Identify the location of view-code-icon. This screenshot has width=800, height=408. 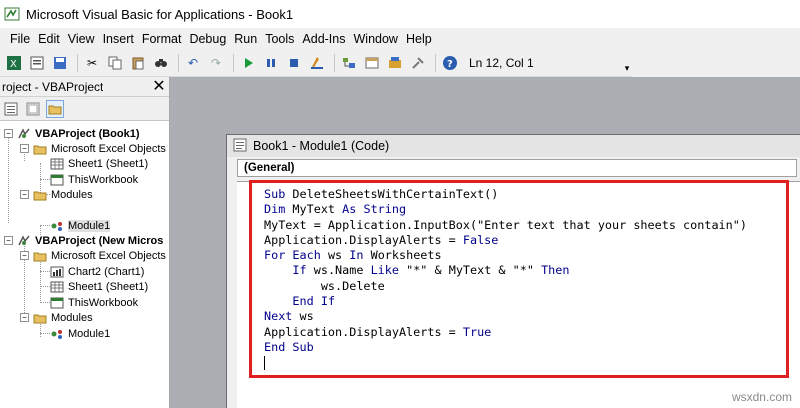
(11, 109).